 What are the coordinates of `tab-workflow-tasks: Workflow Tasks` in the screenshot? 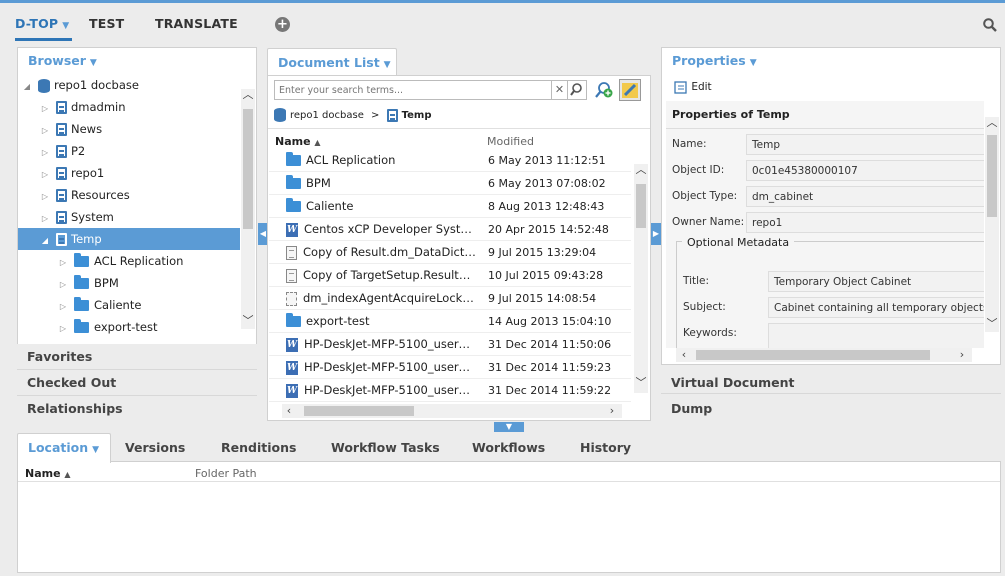 It's located at (385, 447).